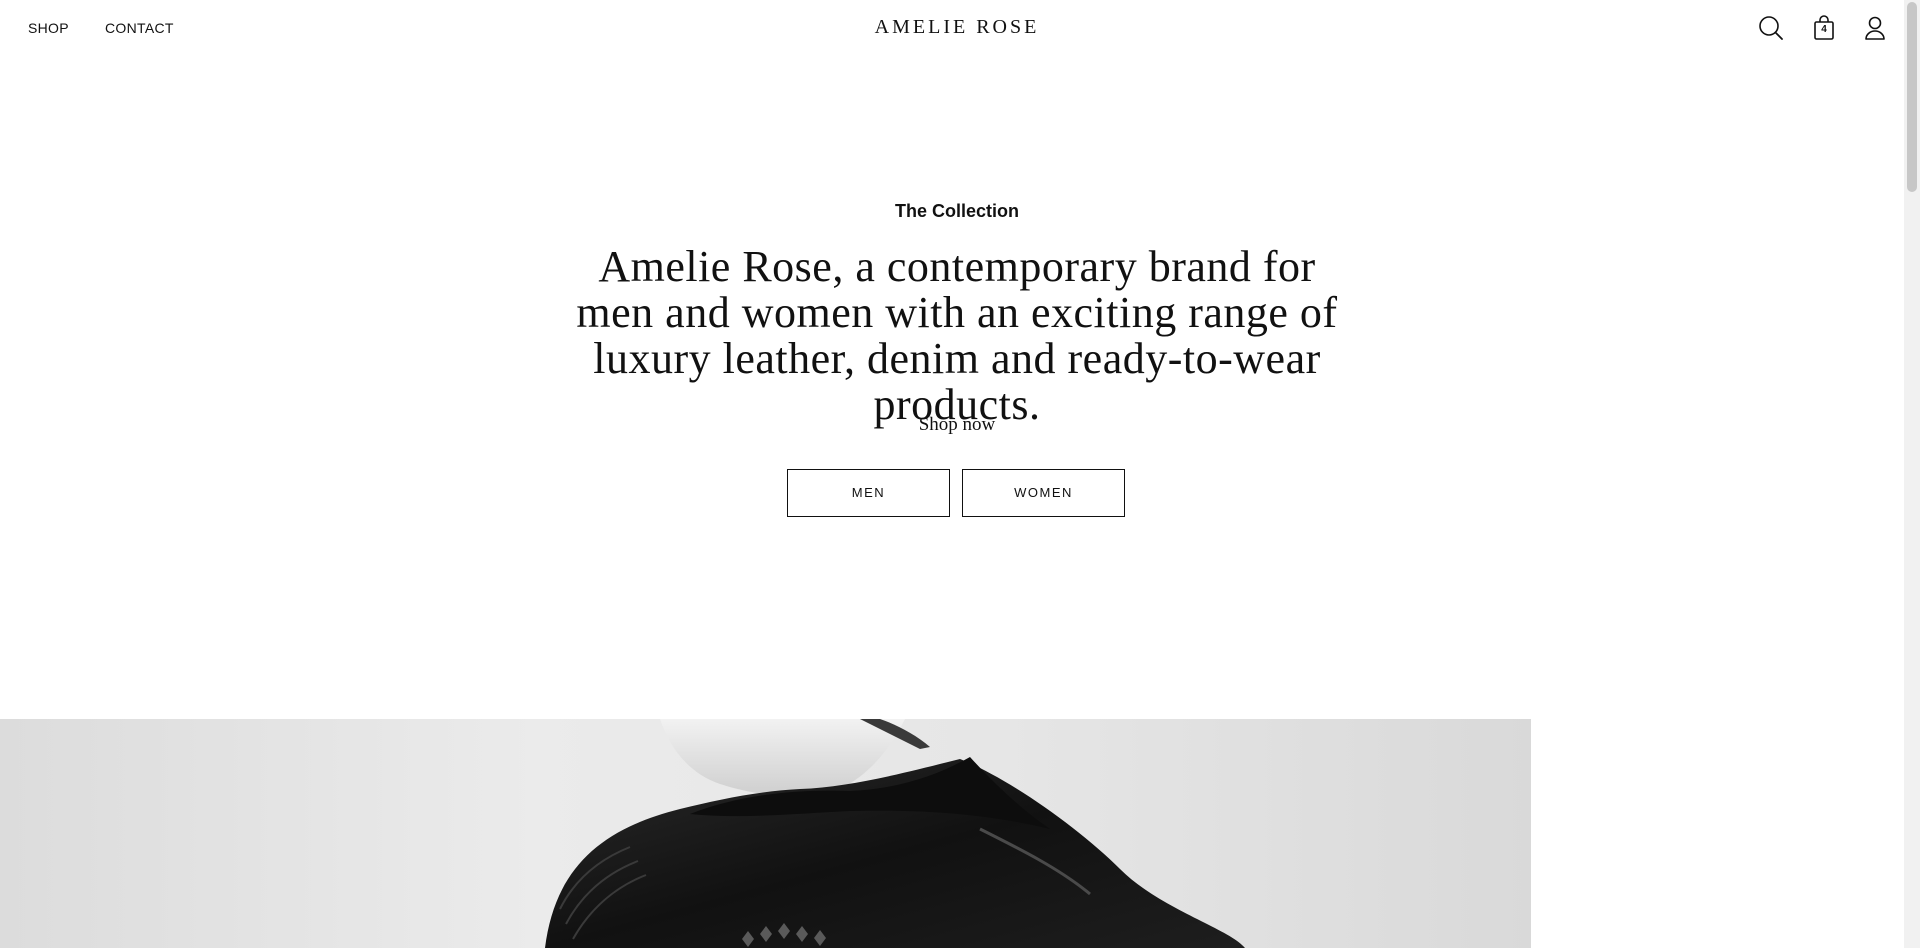  I want to click on women-button: WOMEN, so click(1043, 493).